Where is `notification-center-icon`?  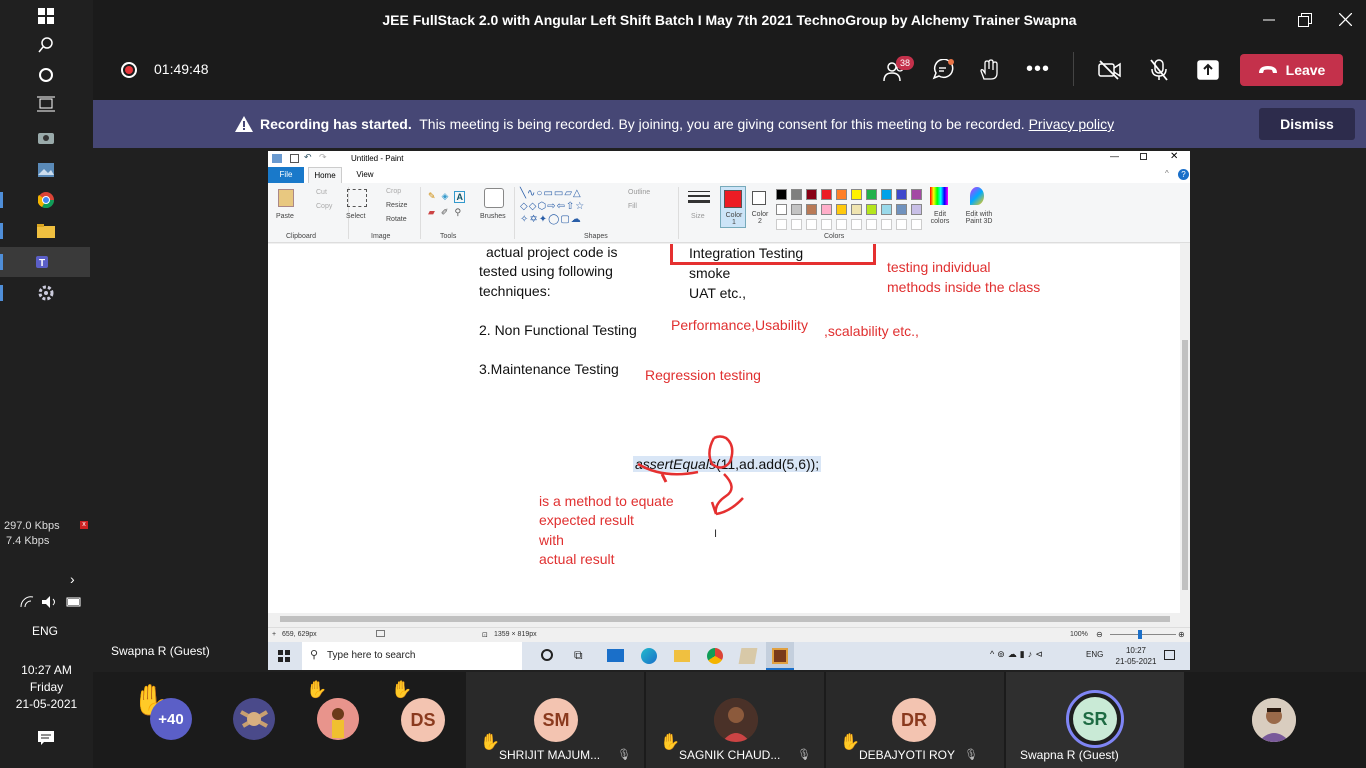 notification-center-icon is located at coordinates (46, 738).